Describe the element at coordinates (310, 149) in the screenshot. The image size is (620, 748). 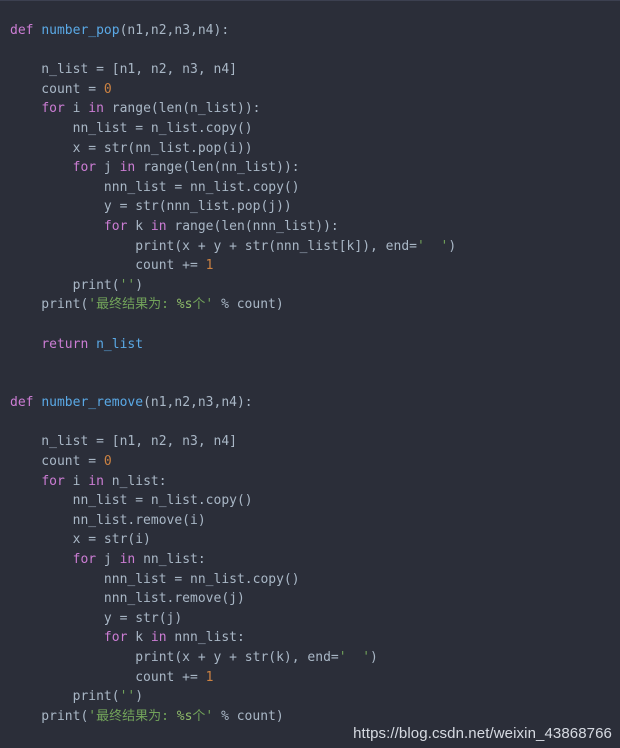
I see `code-line: x = str(nn_list.pop(i))` at that location.